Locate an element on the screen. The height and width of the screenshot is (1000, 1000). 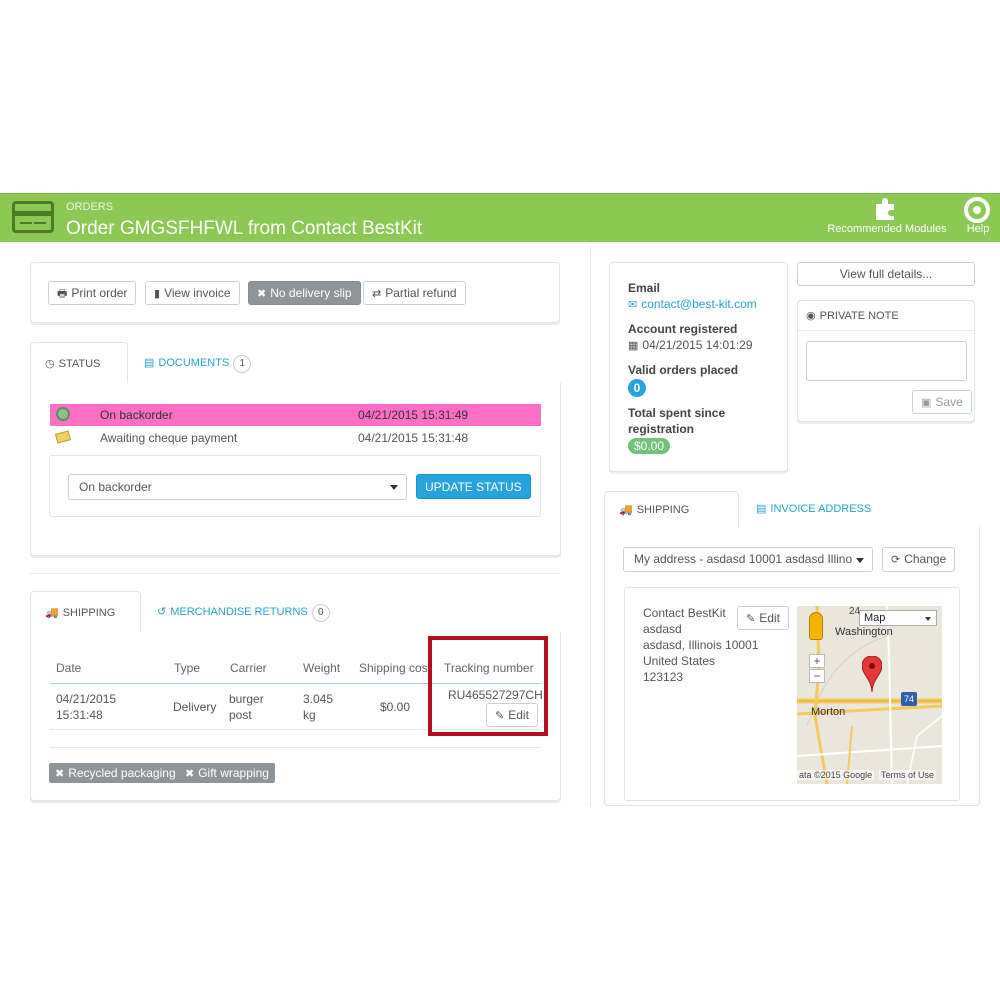
map-marker-icon is located at coordinates (872, 674).